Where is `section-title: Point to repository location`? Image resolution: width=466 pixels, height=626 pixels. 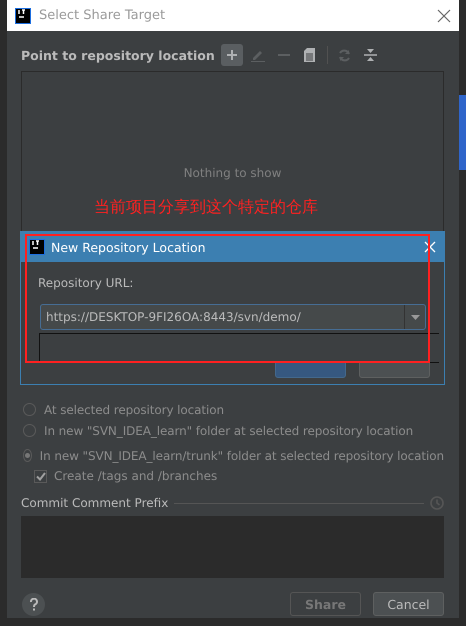
section-title: Point to repository location is located at coordinates (118, 55).